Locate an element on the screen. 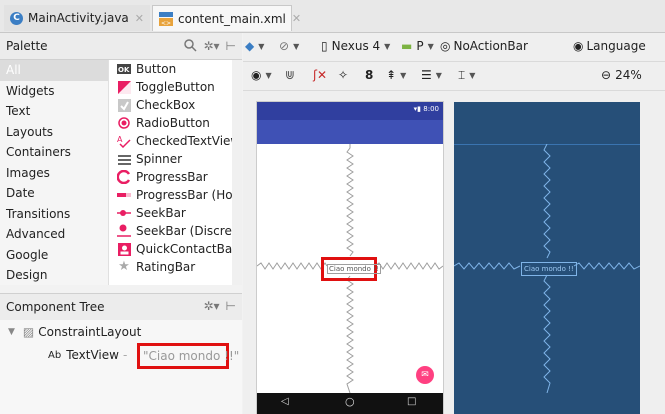 This screenshot has height=414, width=665. device-dropdown: ▯ Nexus 4 ▼ is located at coordinates (355, 46).